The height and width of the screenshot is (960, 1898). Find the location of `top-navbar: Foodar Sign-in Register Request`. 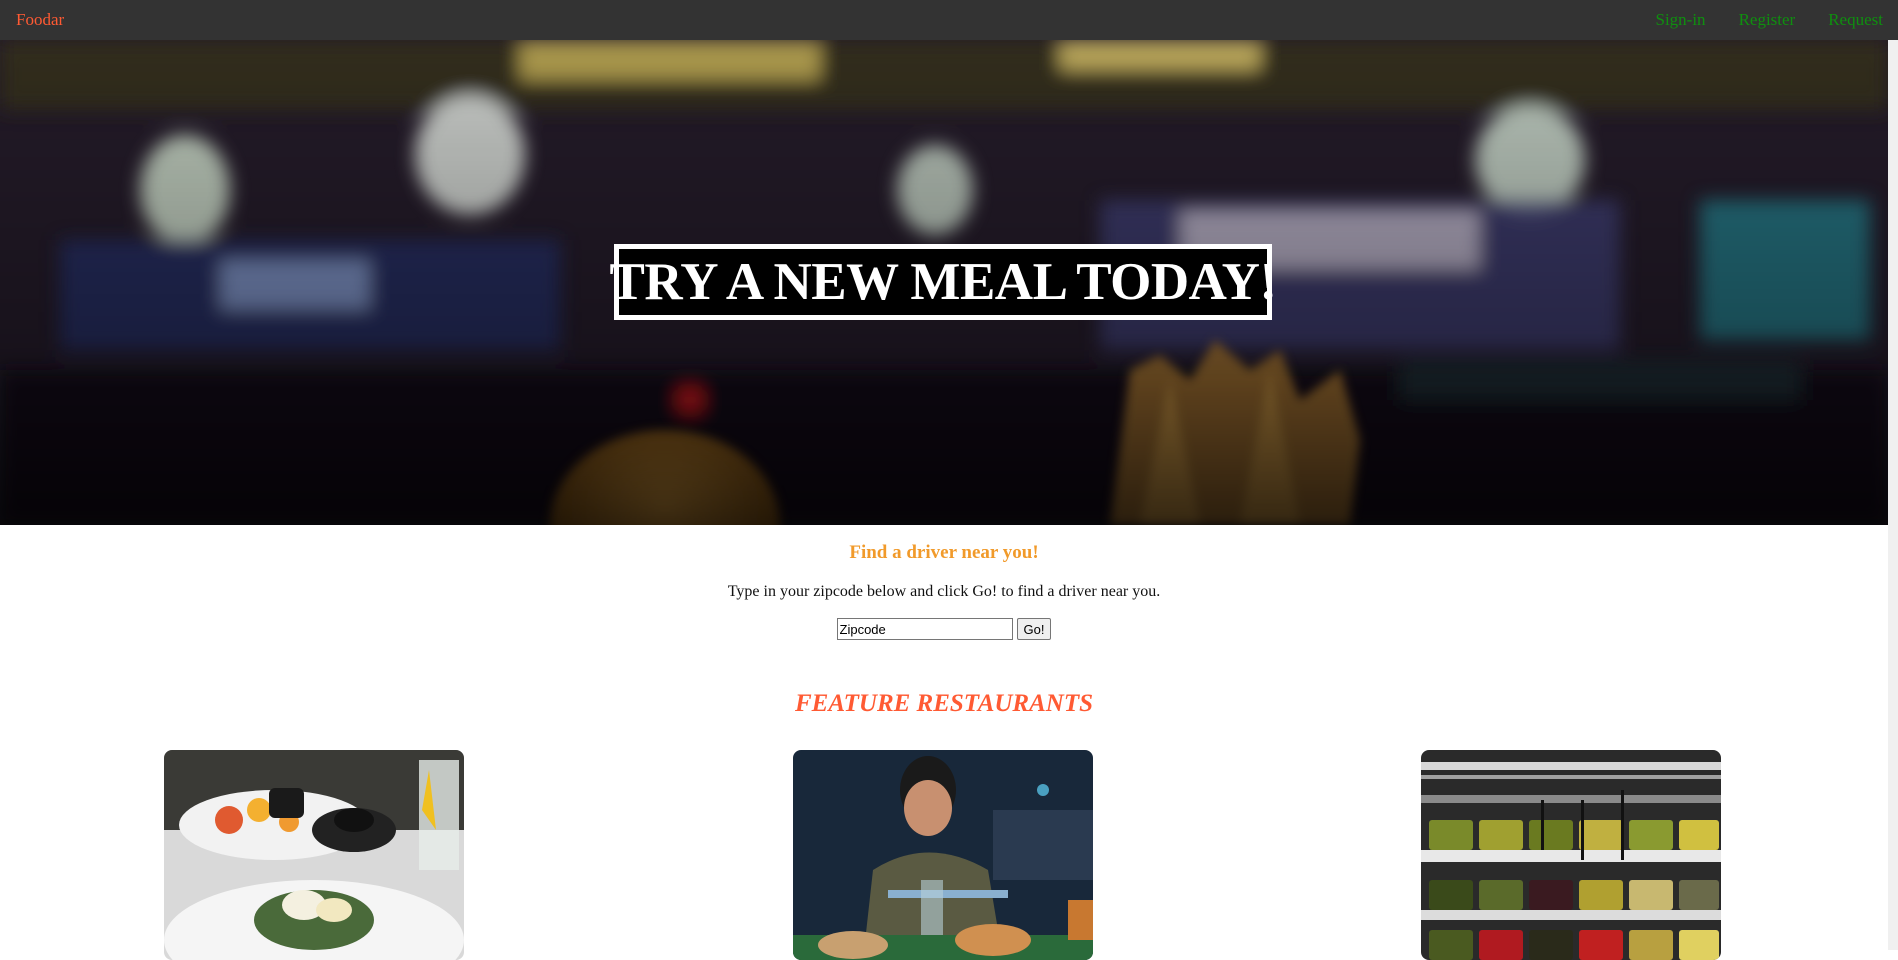

top-navbar: Foodar Sign-in Register Request is located at coordinates (949, 20).